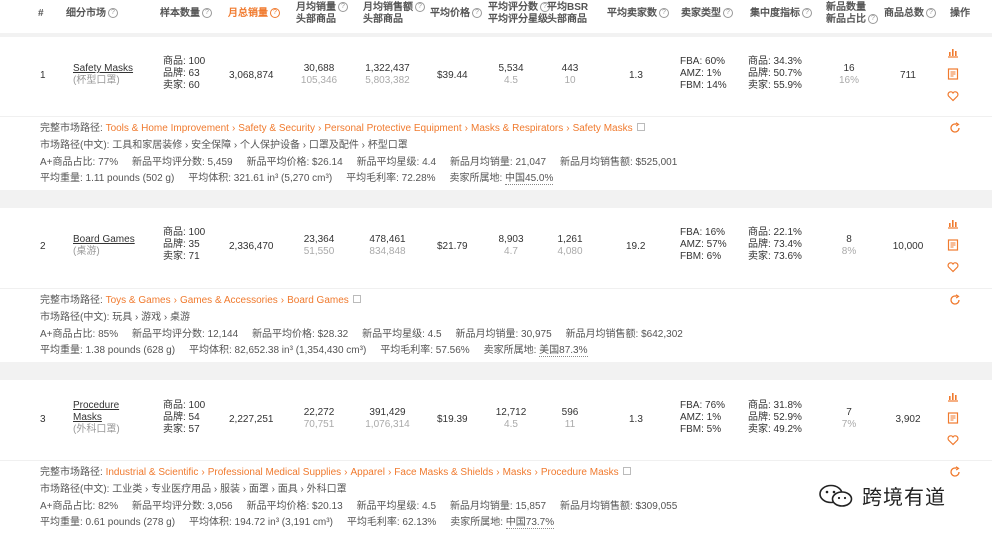 The image size is (992, 538). I want to click on market-name: Procedure Masks (外科口罩), so click(96, 418).